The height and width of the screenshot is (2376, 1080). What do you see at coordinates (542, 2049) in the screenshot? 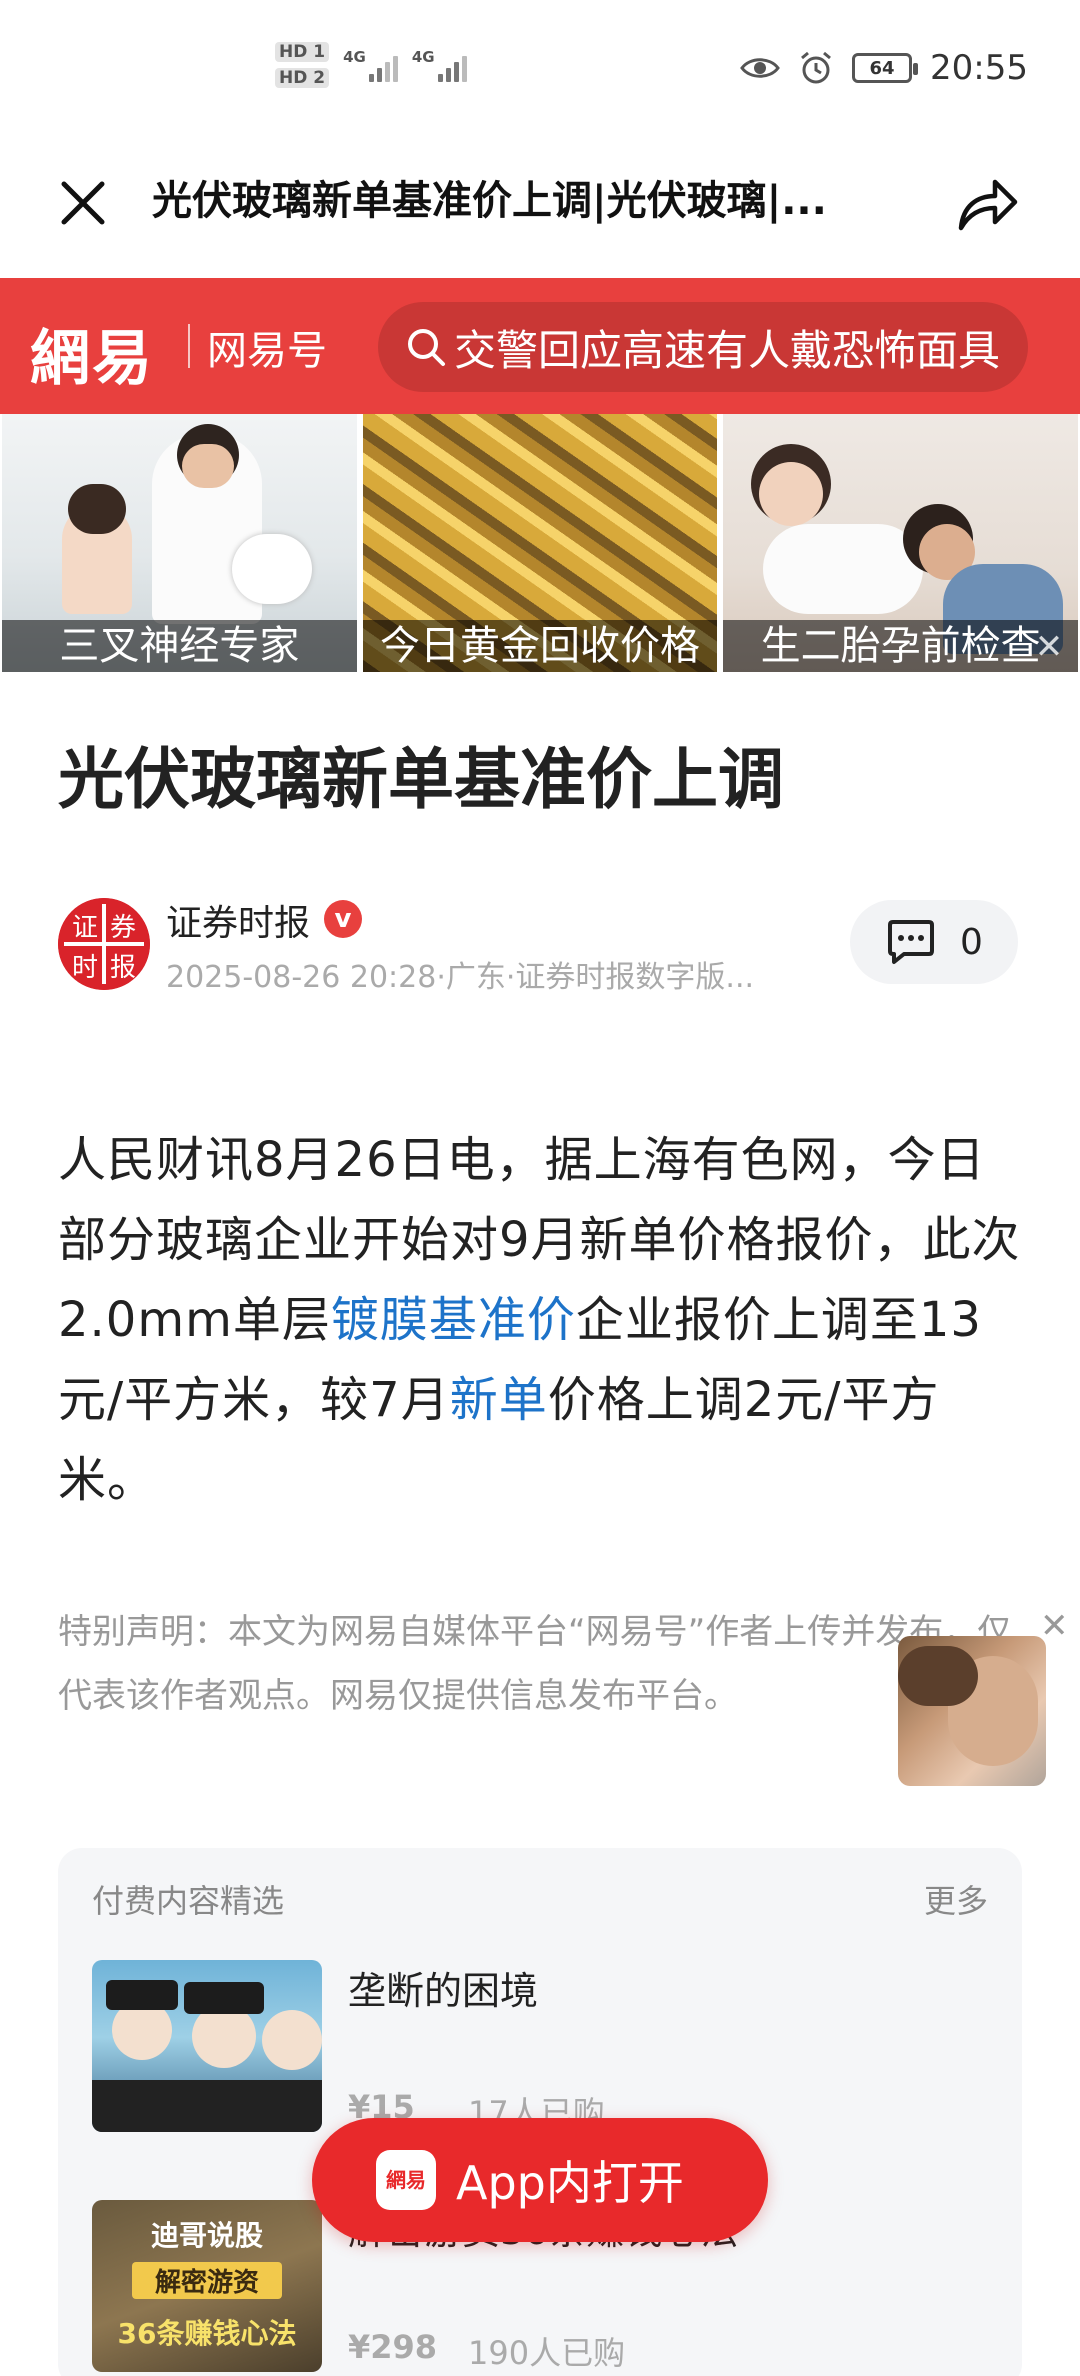
I see `paid-item: 垄断的困境 ¥15 17人已购` at bounding box center [542, 2049].